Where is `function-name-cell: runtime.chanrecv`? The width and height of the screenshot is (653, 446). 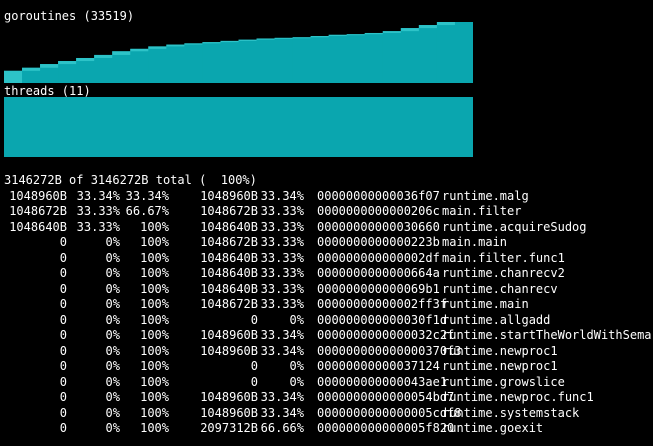 function-name-cell: runtime.chanrecv is located at coordinates (500, 288).